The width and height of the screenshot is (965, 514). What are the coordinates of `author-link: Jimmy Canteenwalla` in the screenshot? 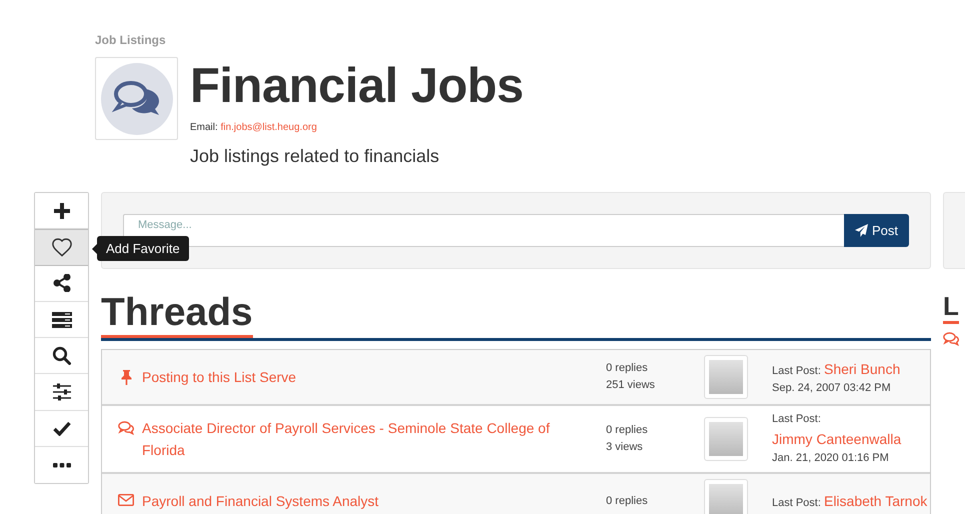 It's located at (837, 439).